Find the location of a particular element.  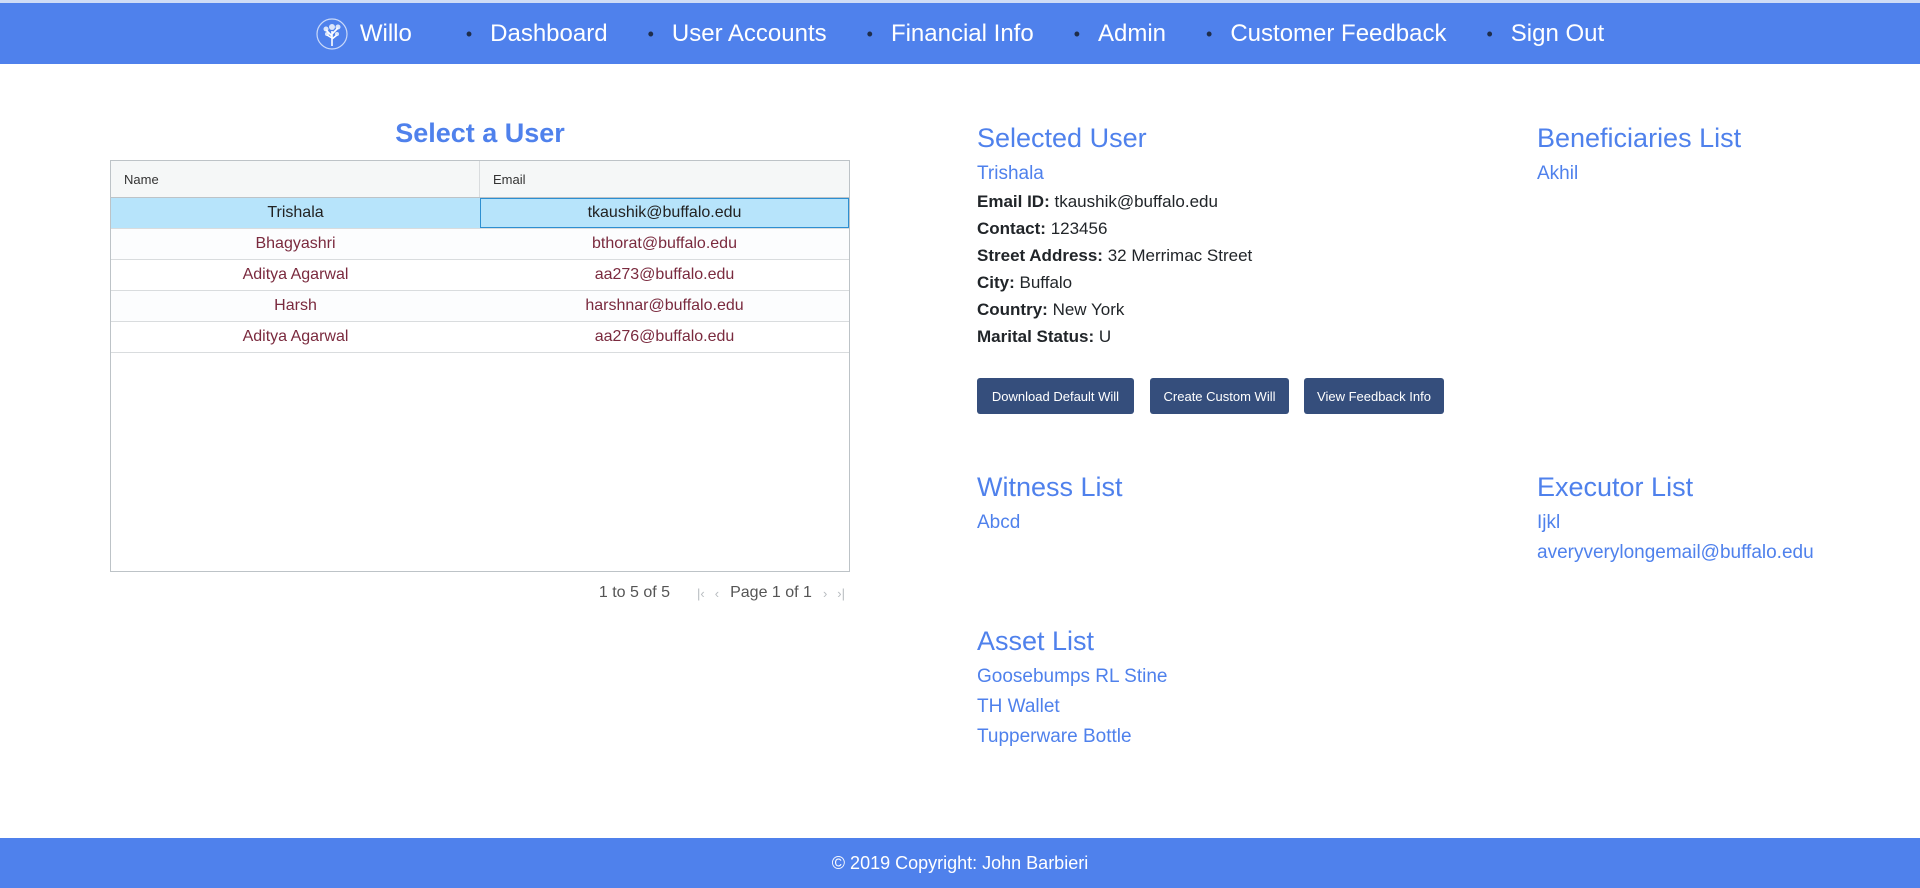

nav-item-sign-out: • Sign Out is located at coordinates (1545, 34).